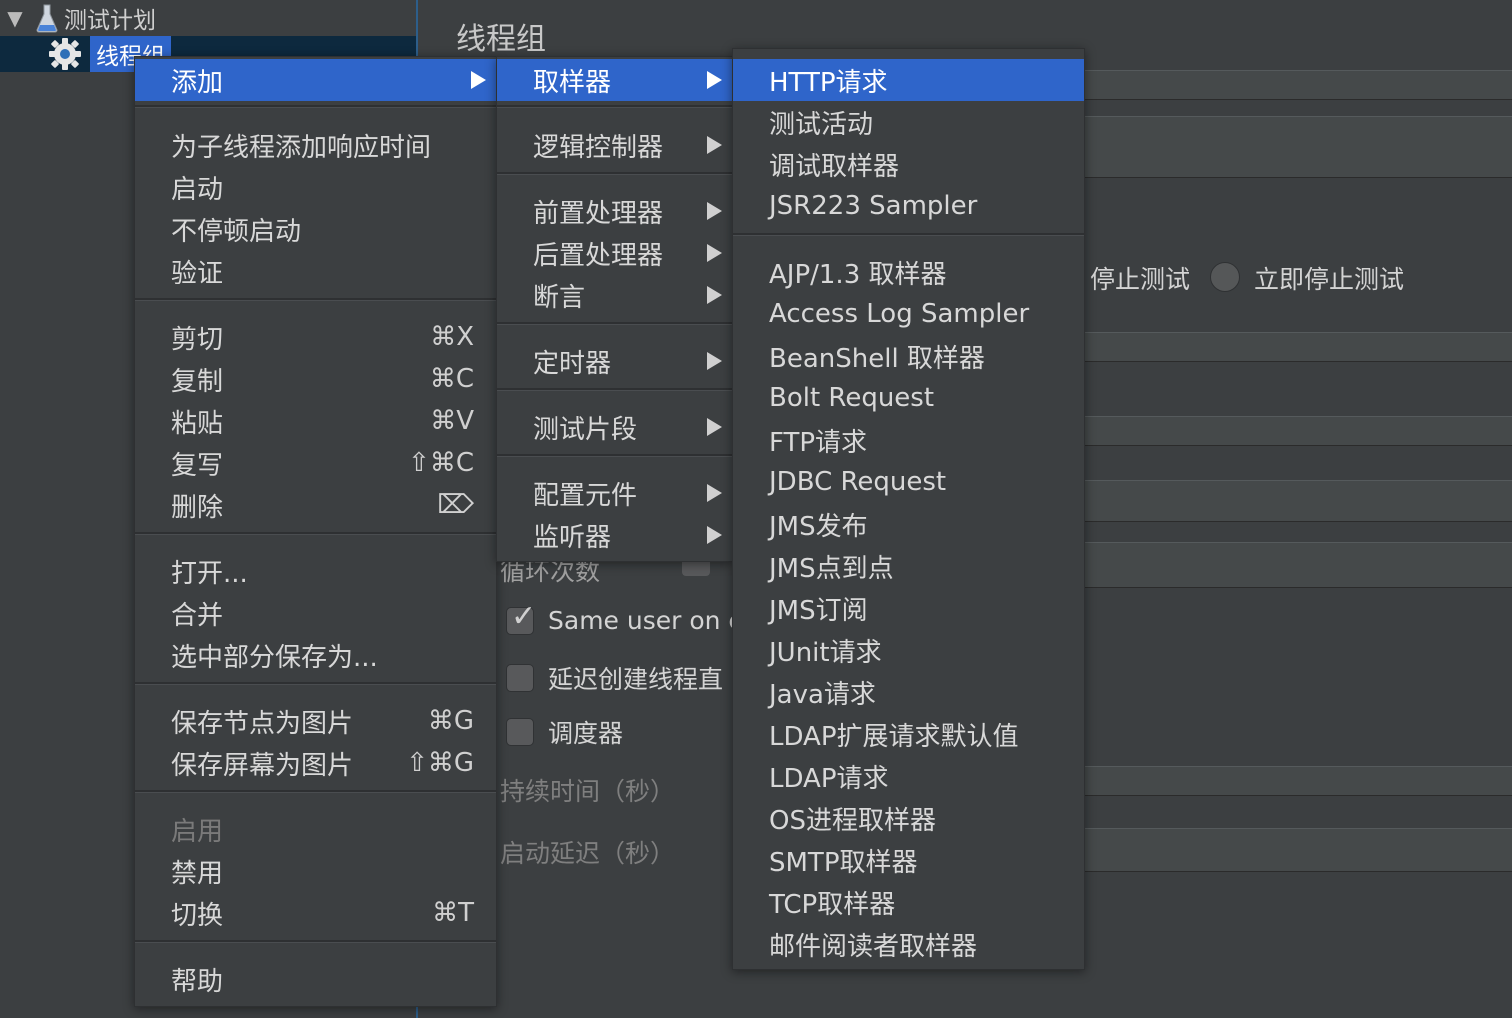  I want to click on comments-field, so click(1298, 147).